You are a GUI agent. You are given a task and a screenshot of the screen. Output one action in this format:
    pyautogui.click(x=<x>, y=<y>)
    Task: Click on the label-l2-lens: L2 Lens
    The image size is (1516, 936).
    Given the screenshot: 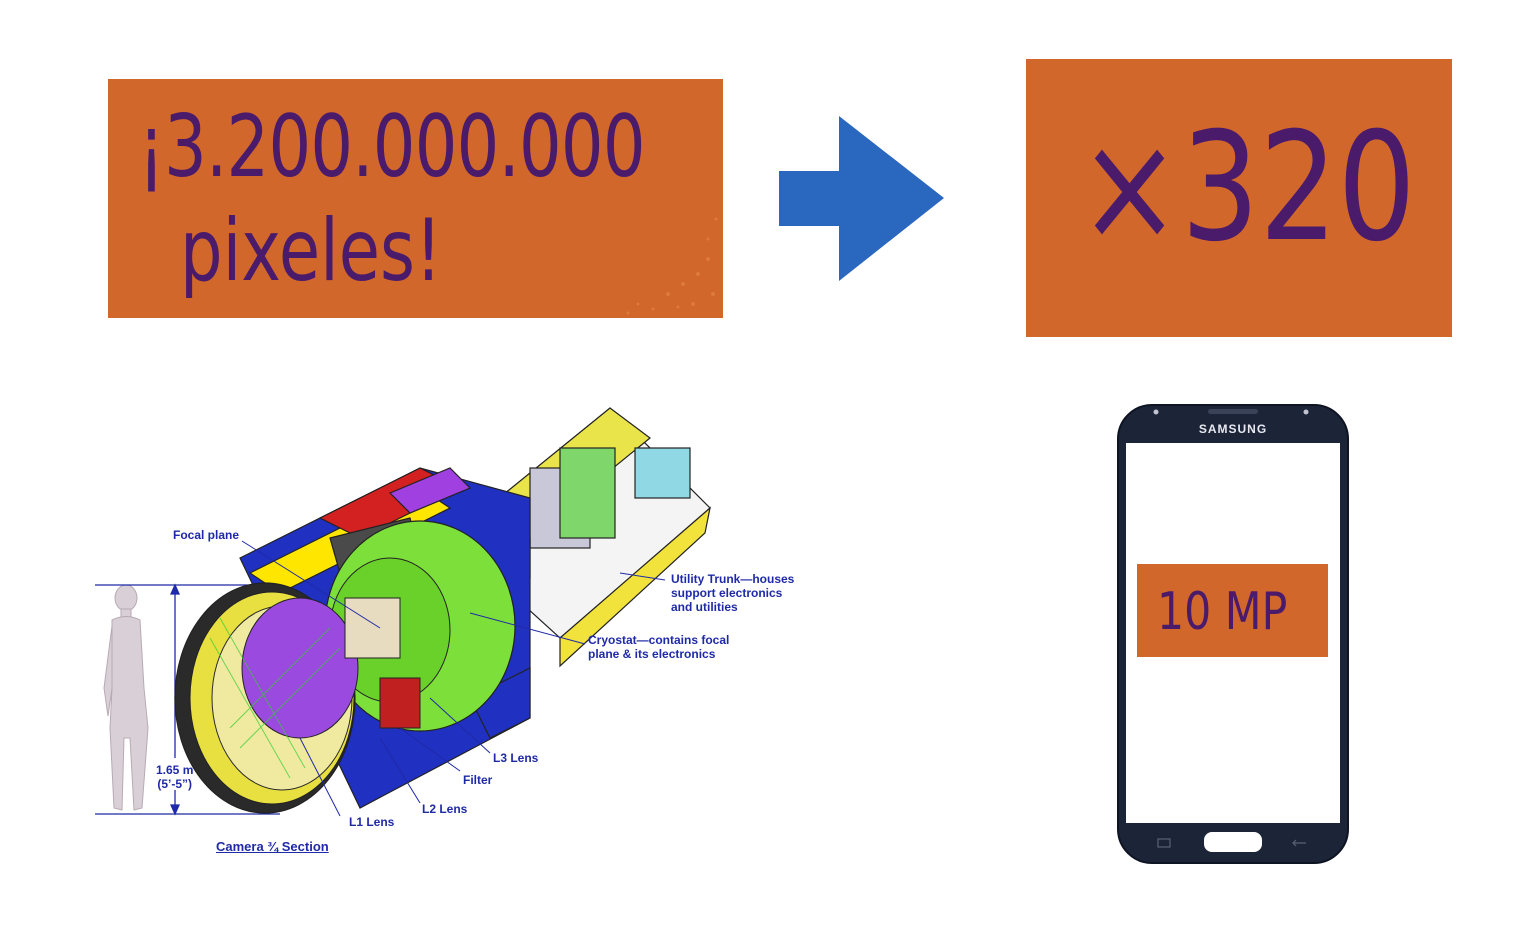 What is the action you would take?
    pyautogui.click(x=445, y=809)
    